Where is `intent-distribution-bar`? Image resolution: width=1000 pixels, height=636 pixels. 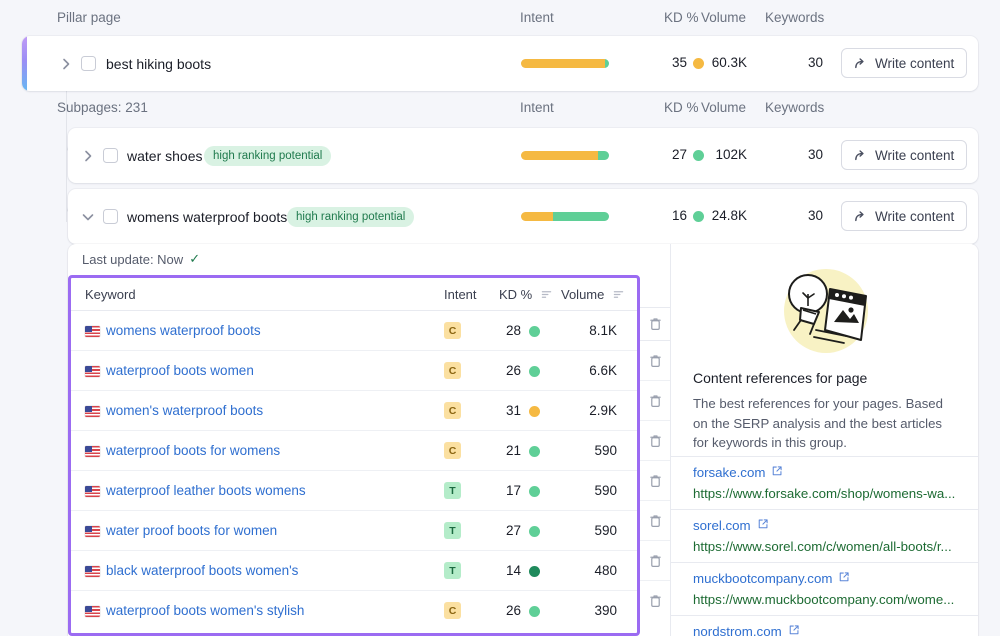
intent-distribution-bar is located at coordinates (565, 155).